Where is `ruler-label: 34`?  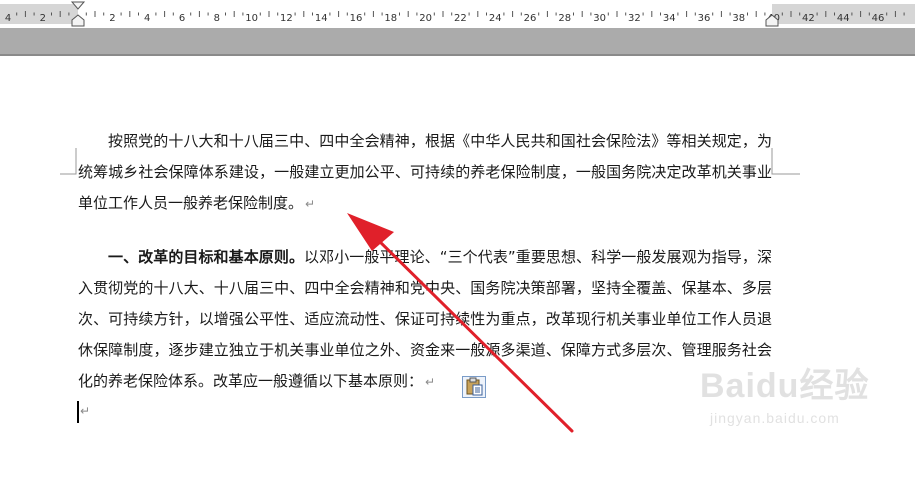
ruler-label: 34 is located at coordinates (669, 18).